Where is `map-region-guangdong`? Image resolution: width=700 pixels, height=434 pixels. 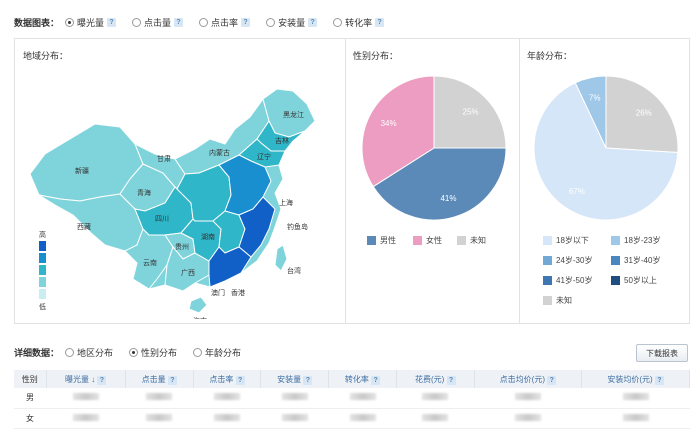
map-region-guangdong is located at coordinates (230, 267).